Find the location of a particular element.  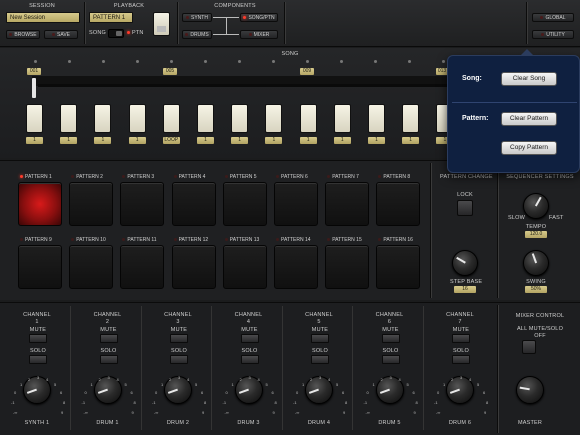

swing-knob is located at coordinates (536, 263).